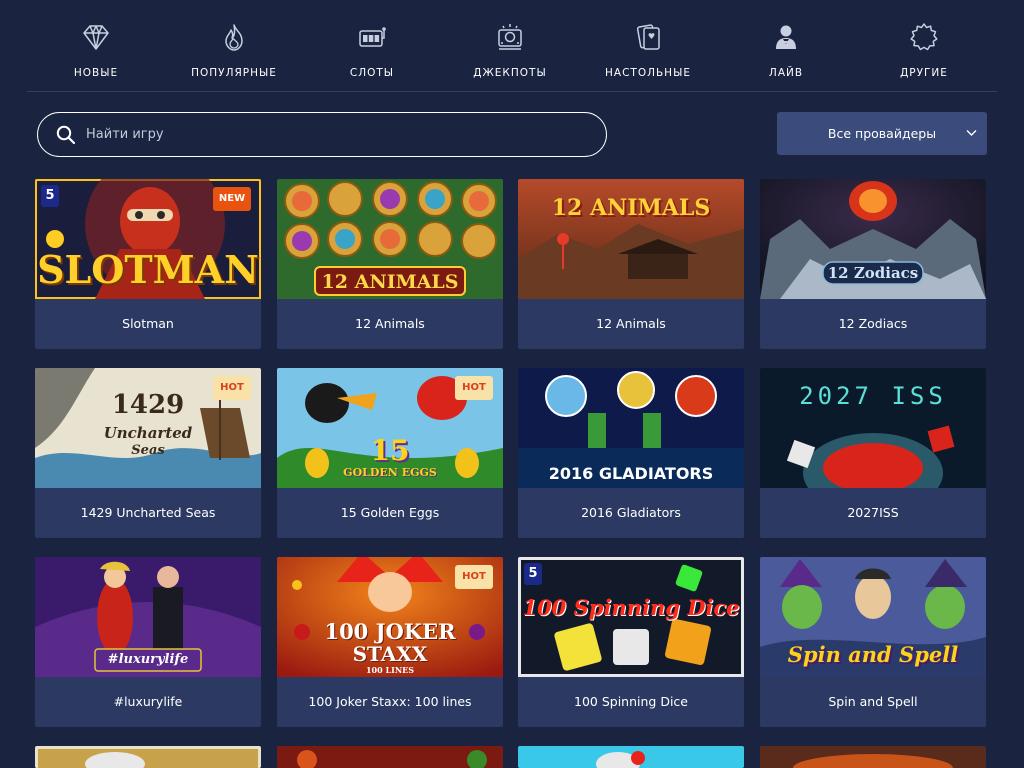 Image resolution: width=1024 pixels, height=768 pixels. I want to click on game-title: 1429 Uncharted Seas, so click(148, 512).